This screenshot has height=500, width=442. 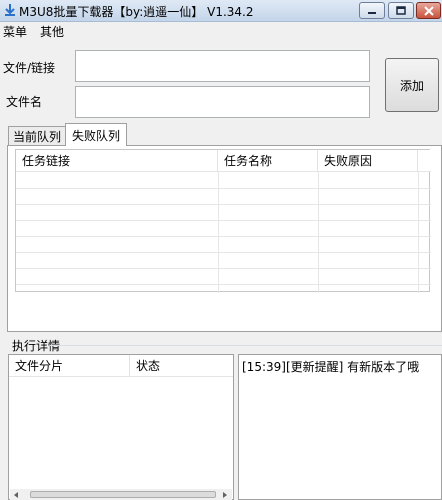 What do you see at coordinates (268, 161) in the screenshot?
I see `column-header-task-name: 任务名称` at bounding box center [268, 161].